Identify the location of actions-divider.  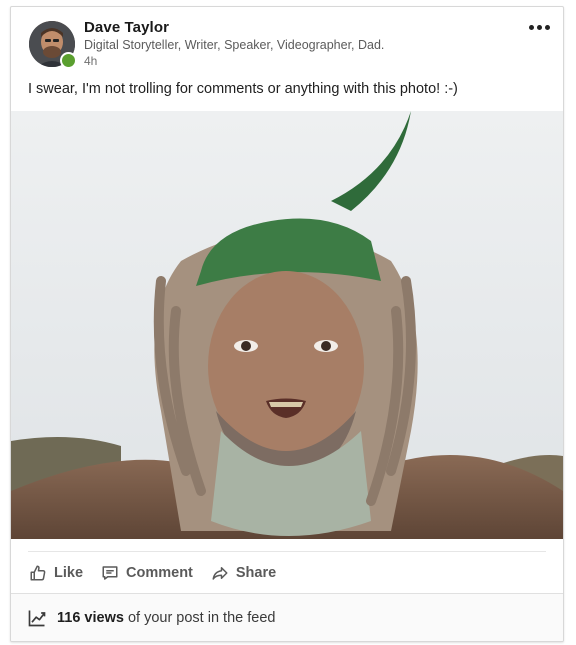
(287, 551).